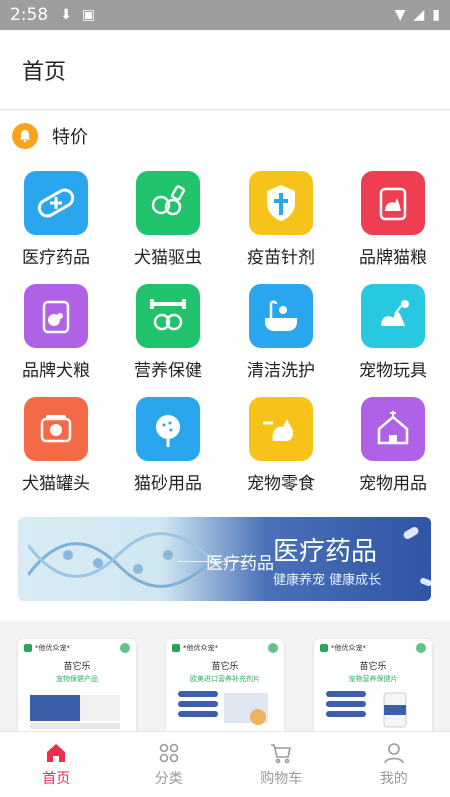  What do you see at coordinates (393, 752) in the screenshot?
I see `user-icon` at bounding box center [393, 752].